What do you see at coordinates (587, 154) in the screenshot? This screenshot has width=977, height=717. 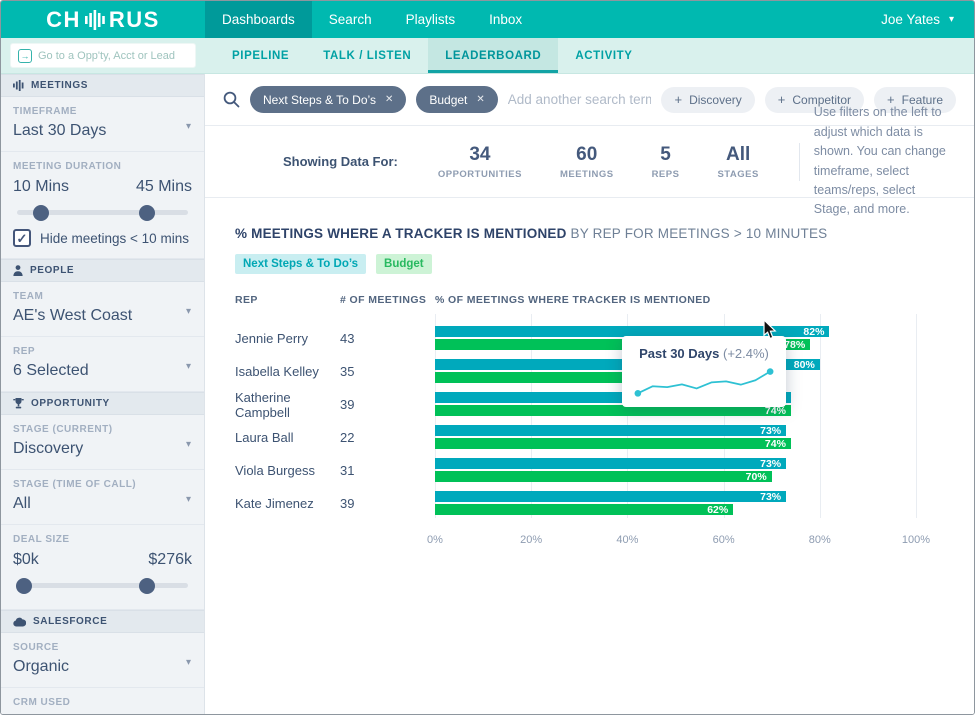 I see `stat-value: 60` at bounding box center [587, 154].